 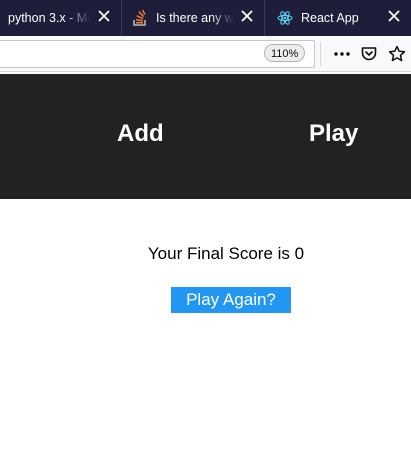 I want to click on tab-react-app: React App, so click(x=338, y=18).